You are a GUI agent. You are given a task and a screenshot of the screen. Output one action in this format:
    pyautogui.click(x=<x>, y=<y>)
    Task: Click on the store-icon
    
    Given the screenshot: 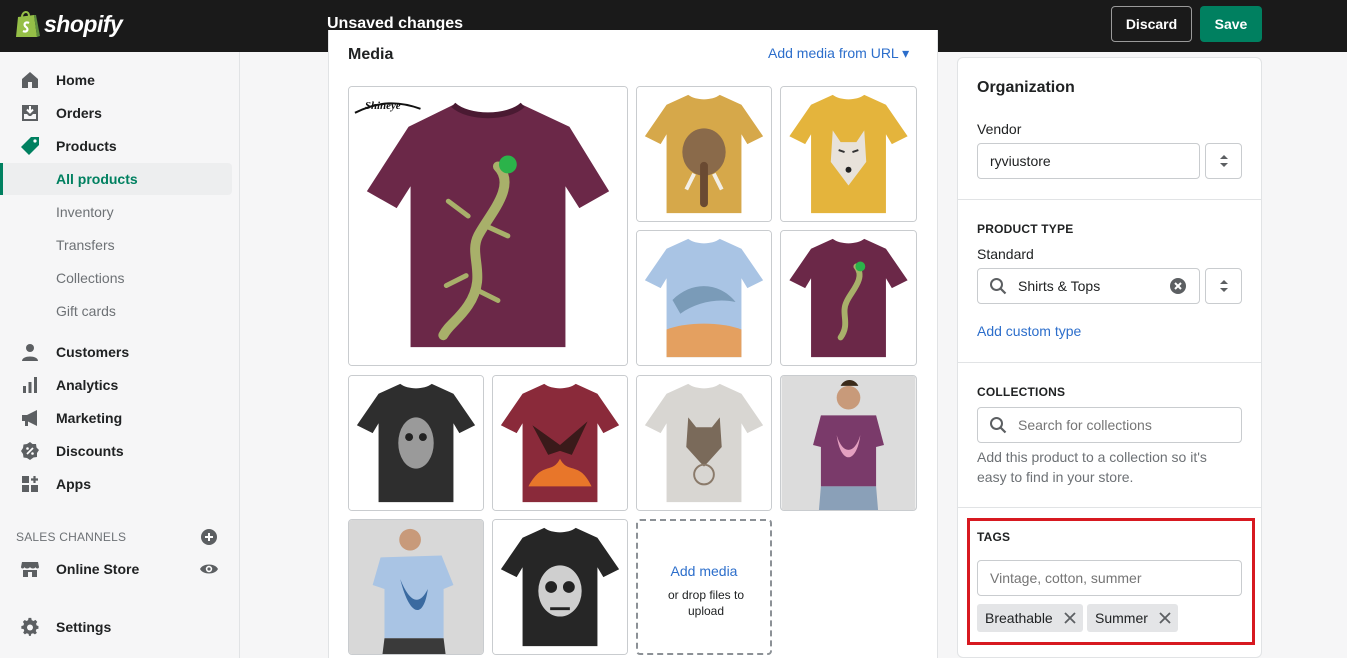 What is the action you would take?
    pyautogui.click(x=30, y=569)
    